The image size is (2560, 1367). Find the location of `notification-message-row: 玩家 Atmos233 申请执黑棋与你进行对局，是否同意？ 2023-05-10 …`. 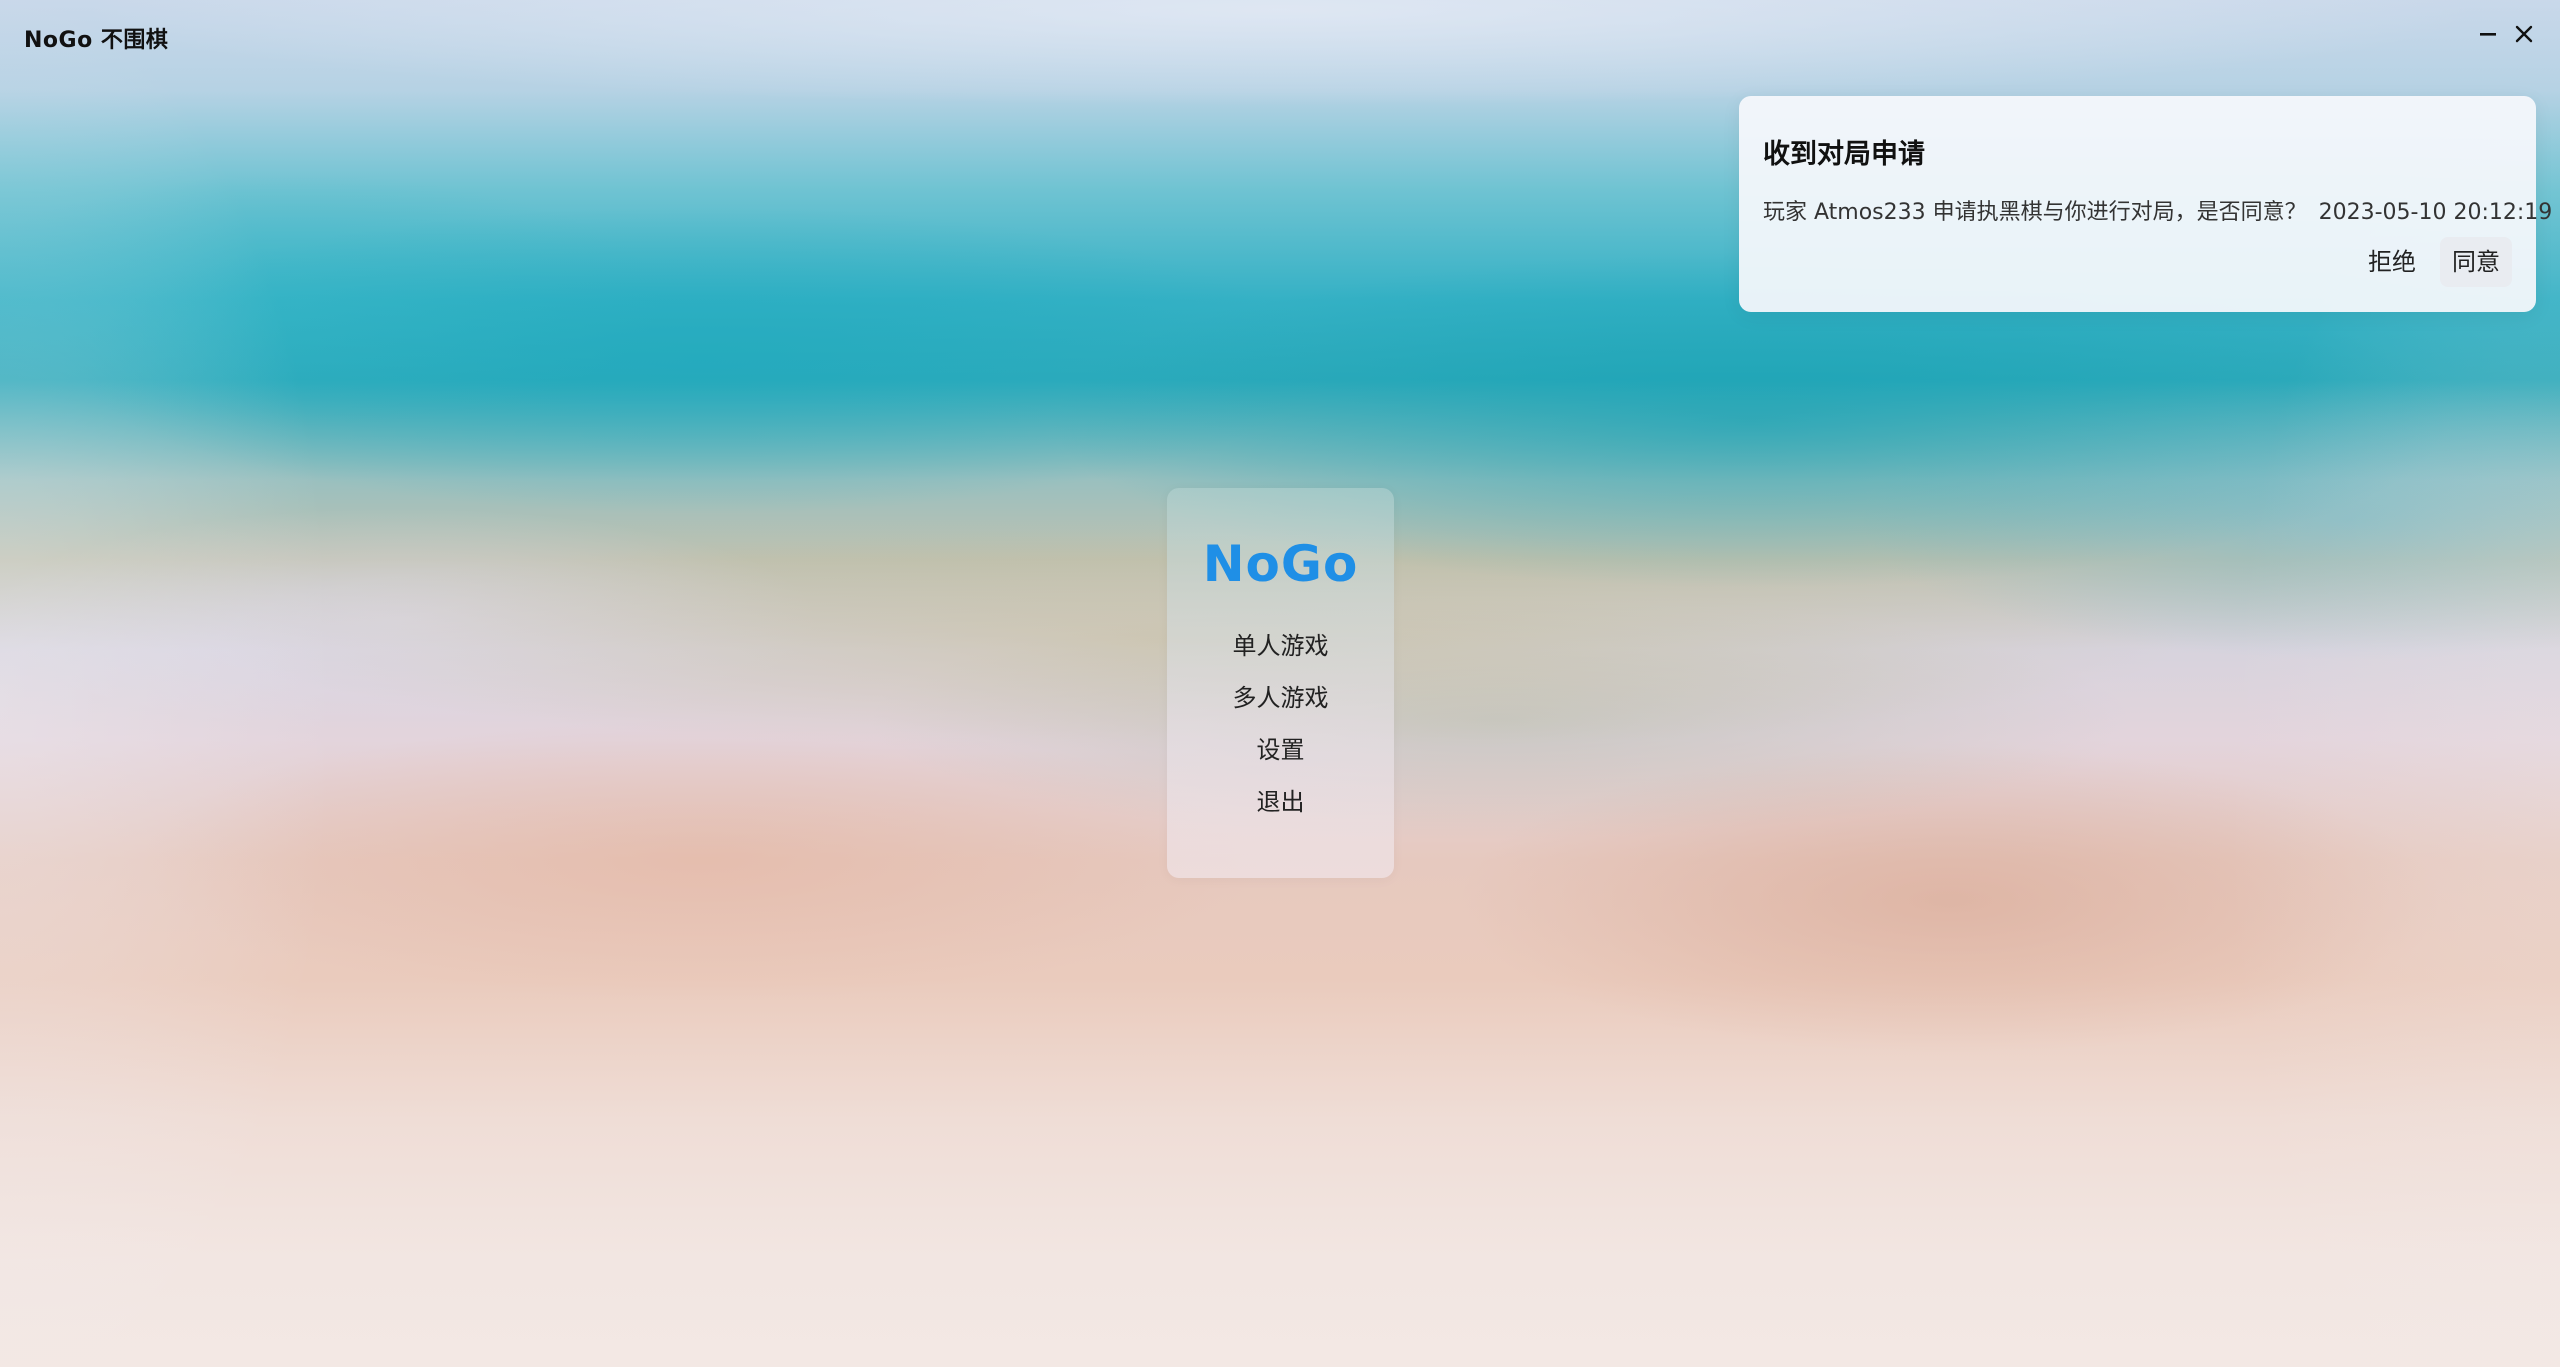

notification-message-row: 玩家 Atmos233 申请执黑棋与你进行对局，是否同意？ 2023-05-10 … is located at coordinates (2157, 210).